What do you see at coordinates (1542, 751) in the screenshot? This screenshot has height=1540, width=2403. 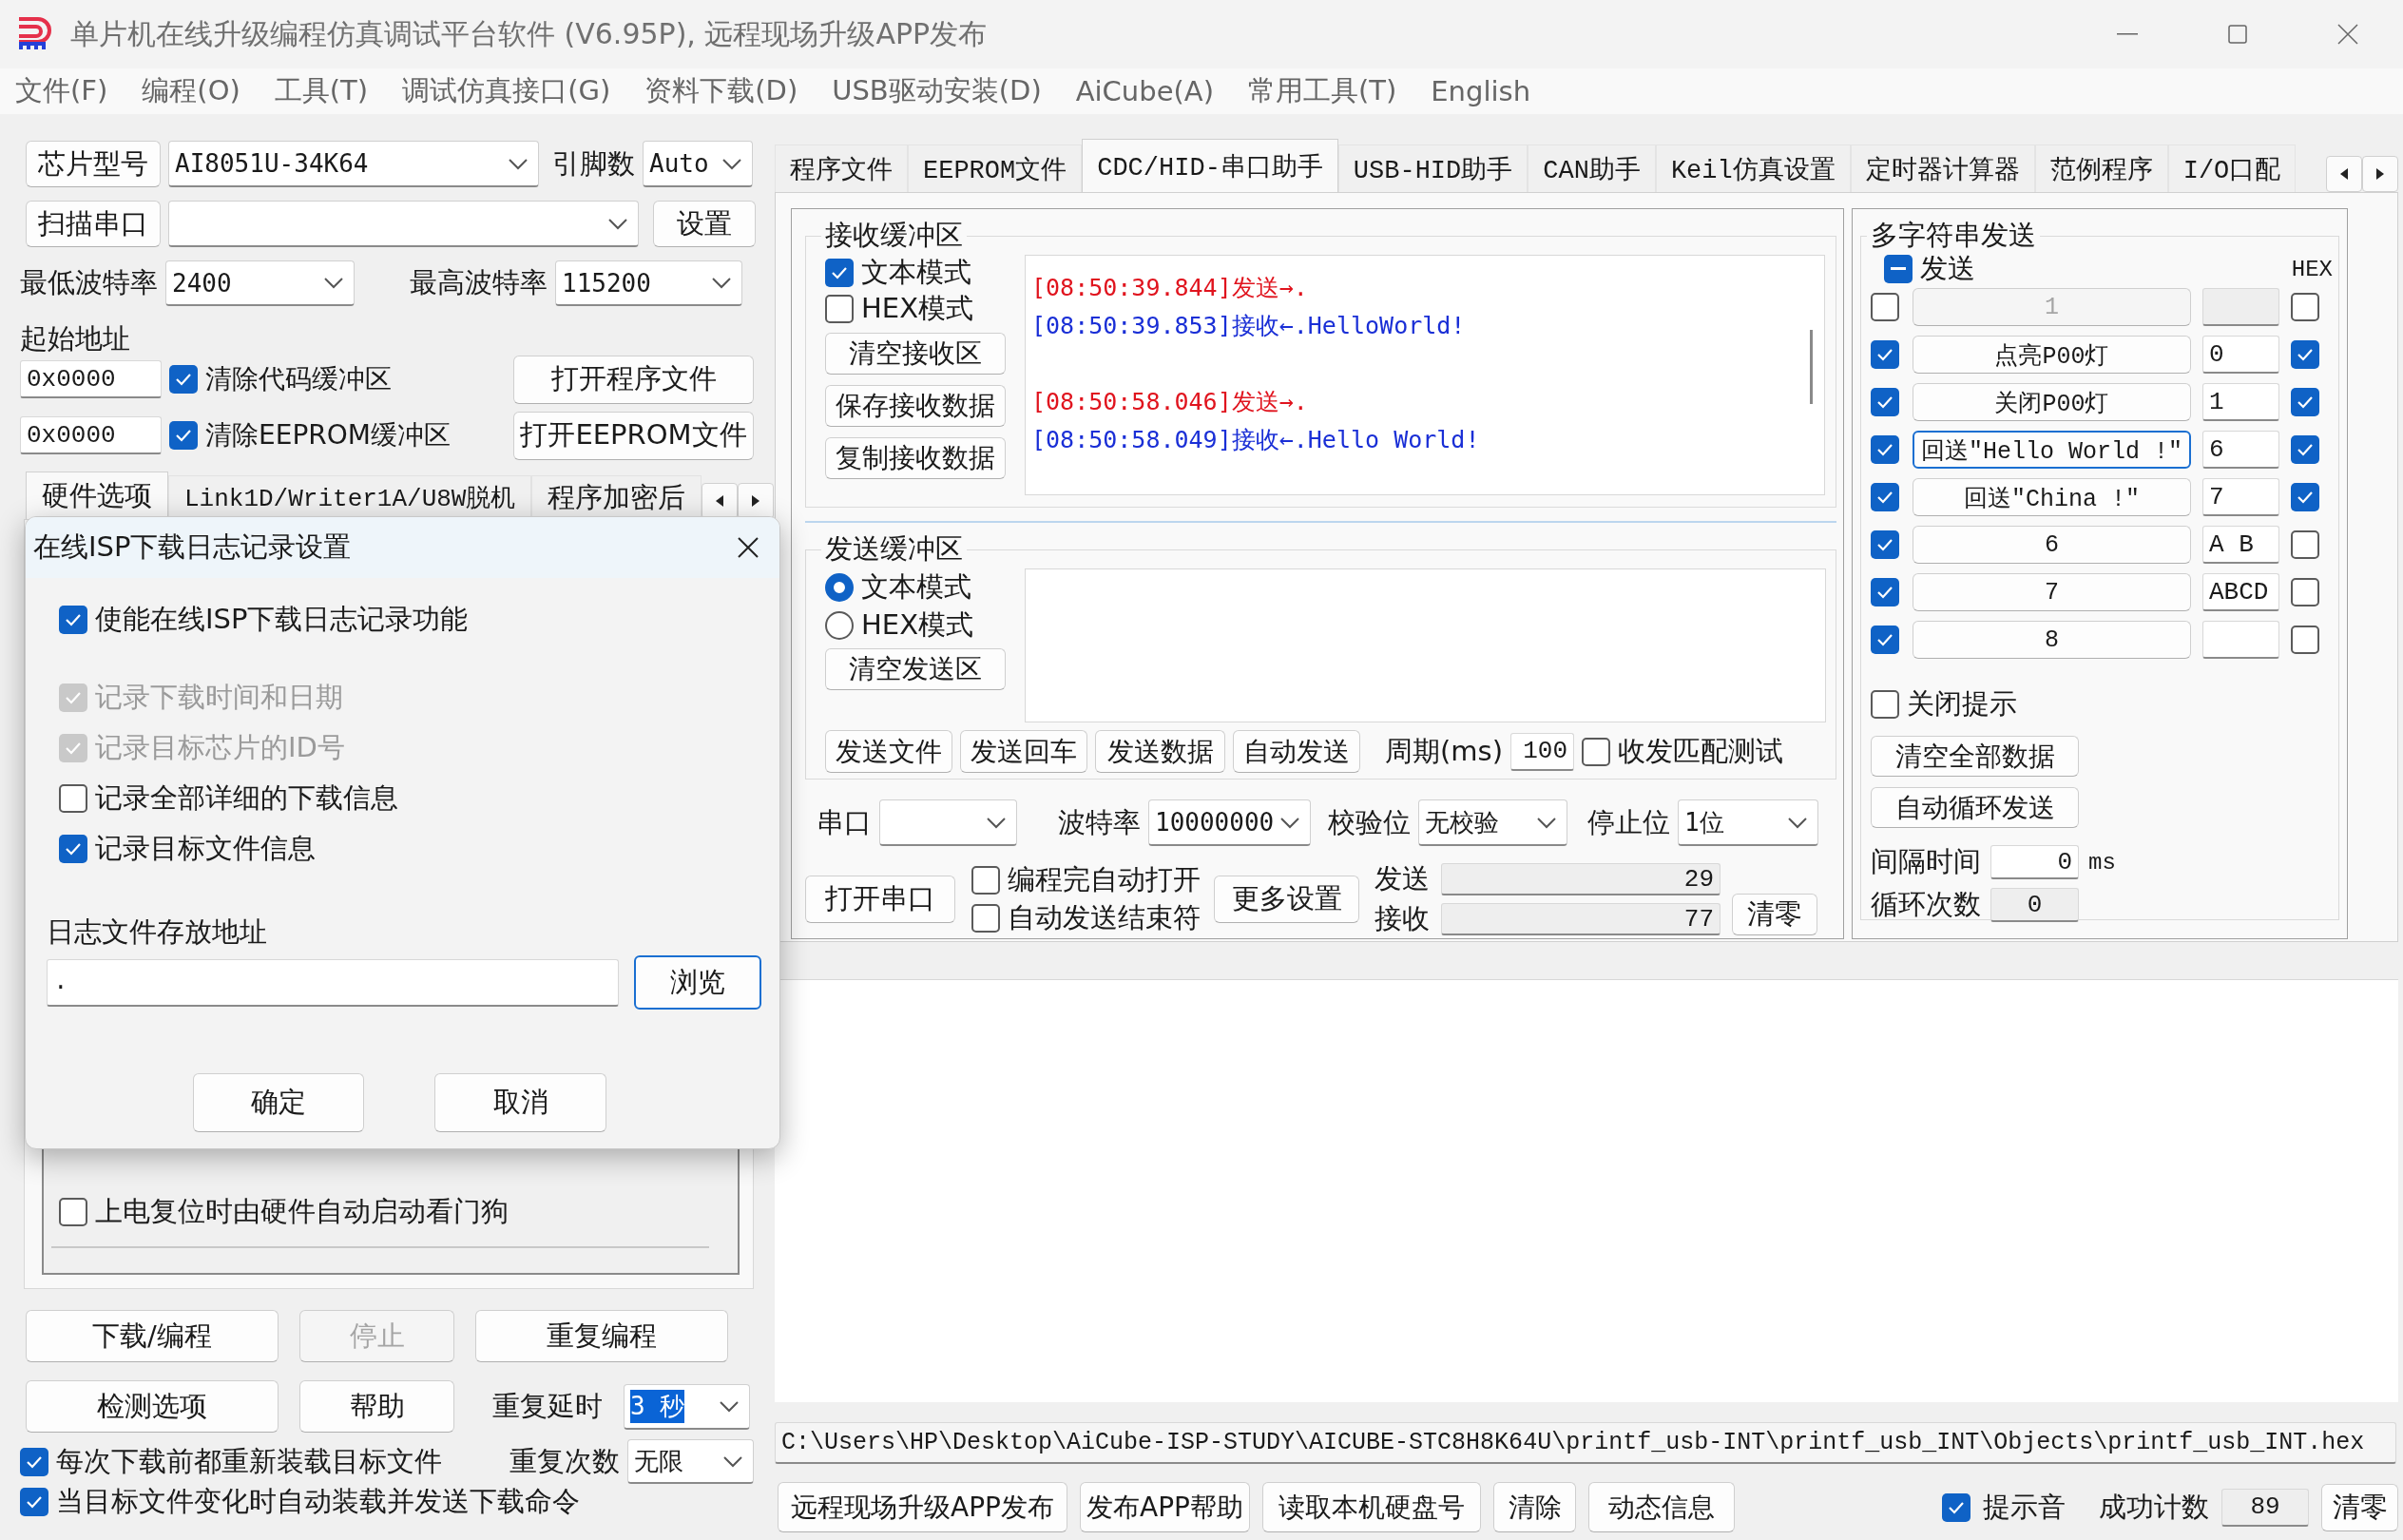 I see `period-field: 100` at bounding box center [1542, 751].